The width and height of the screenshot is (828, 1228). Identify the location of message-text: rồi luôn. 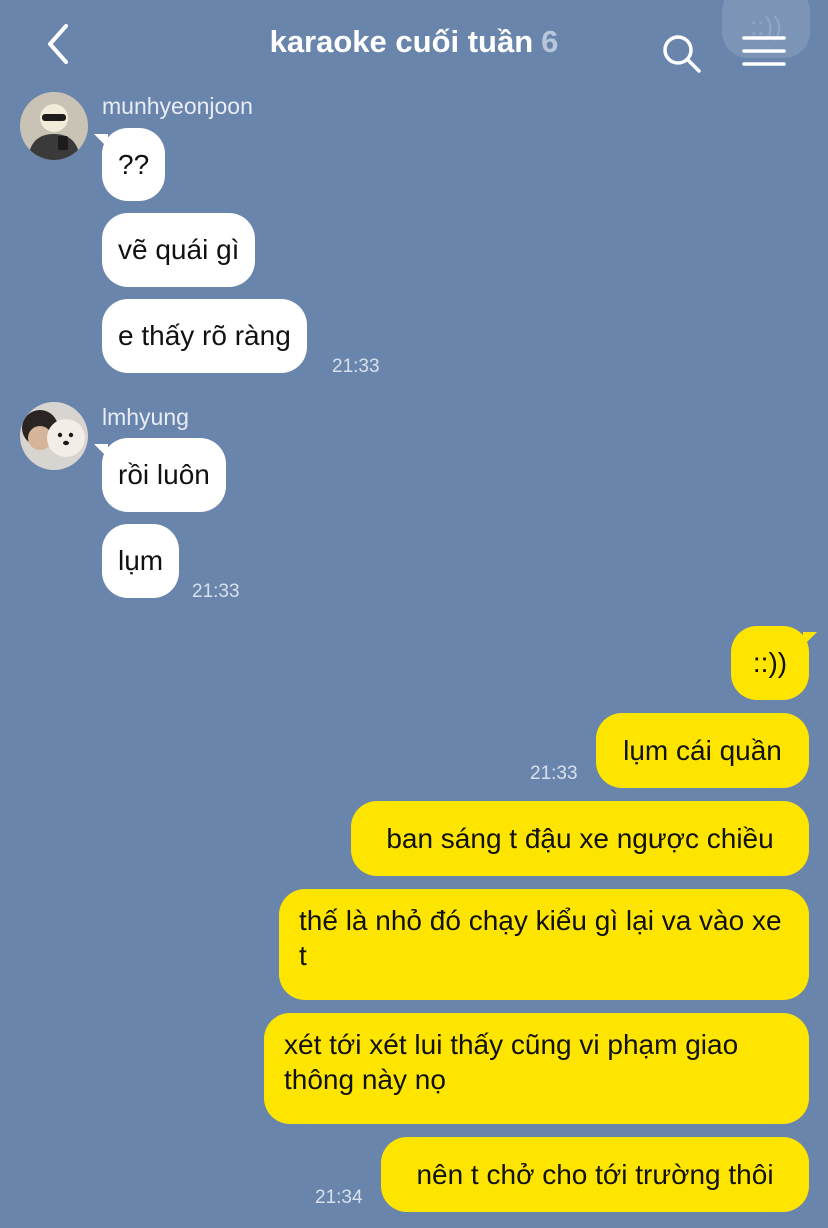
(164, 474).